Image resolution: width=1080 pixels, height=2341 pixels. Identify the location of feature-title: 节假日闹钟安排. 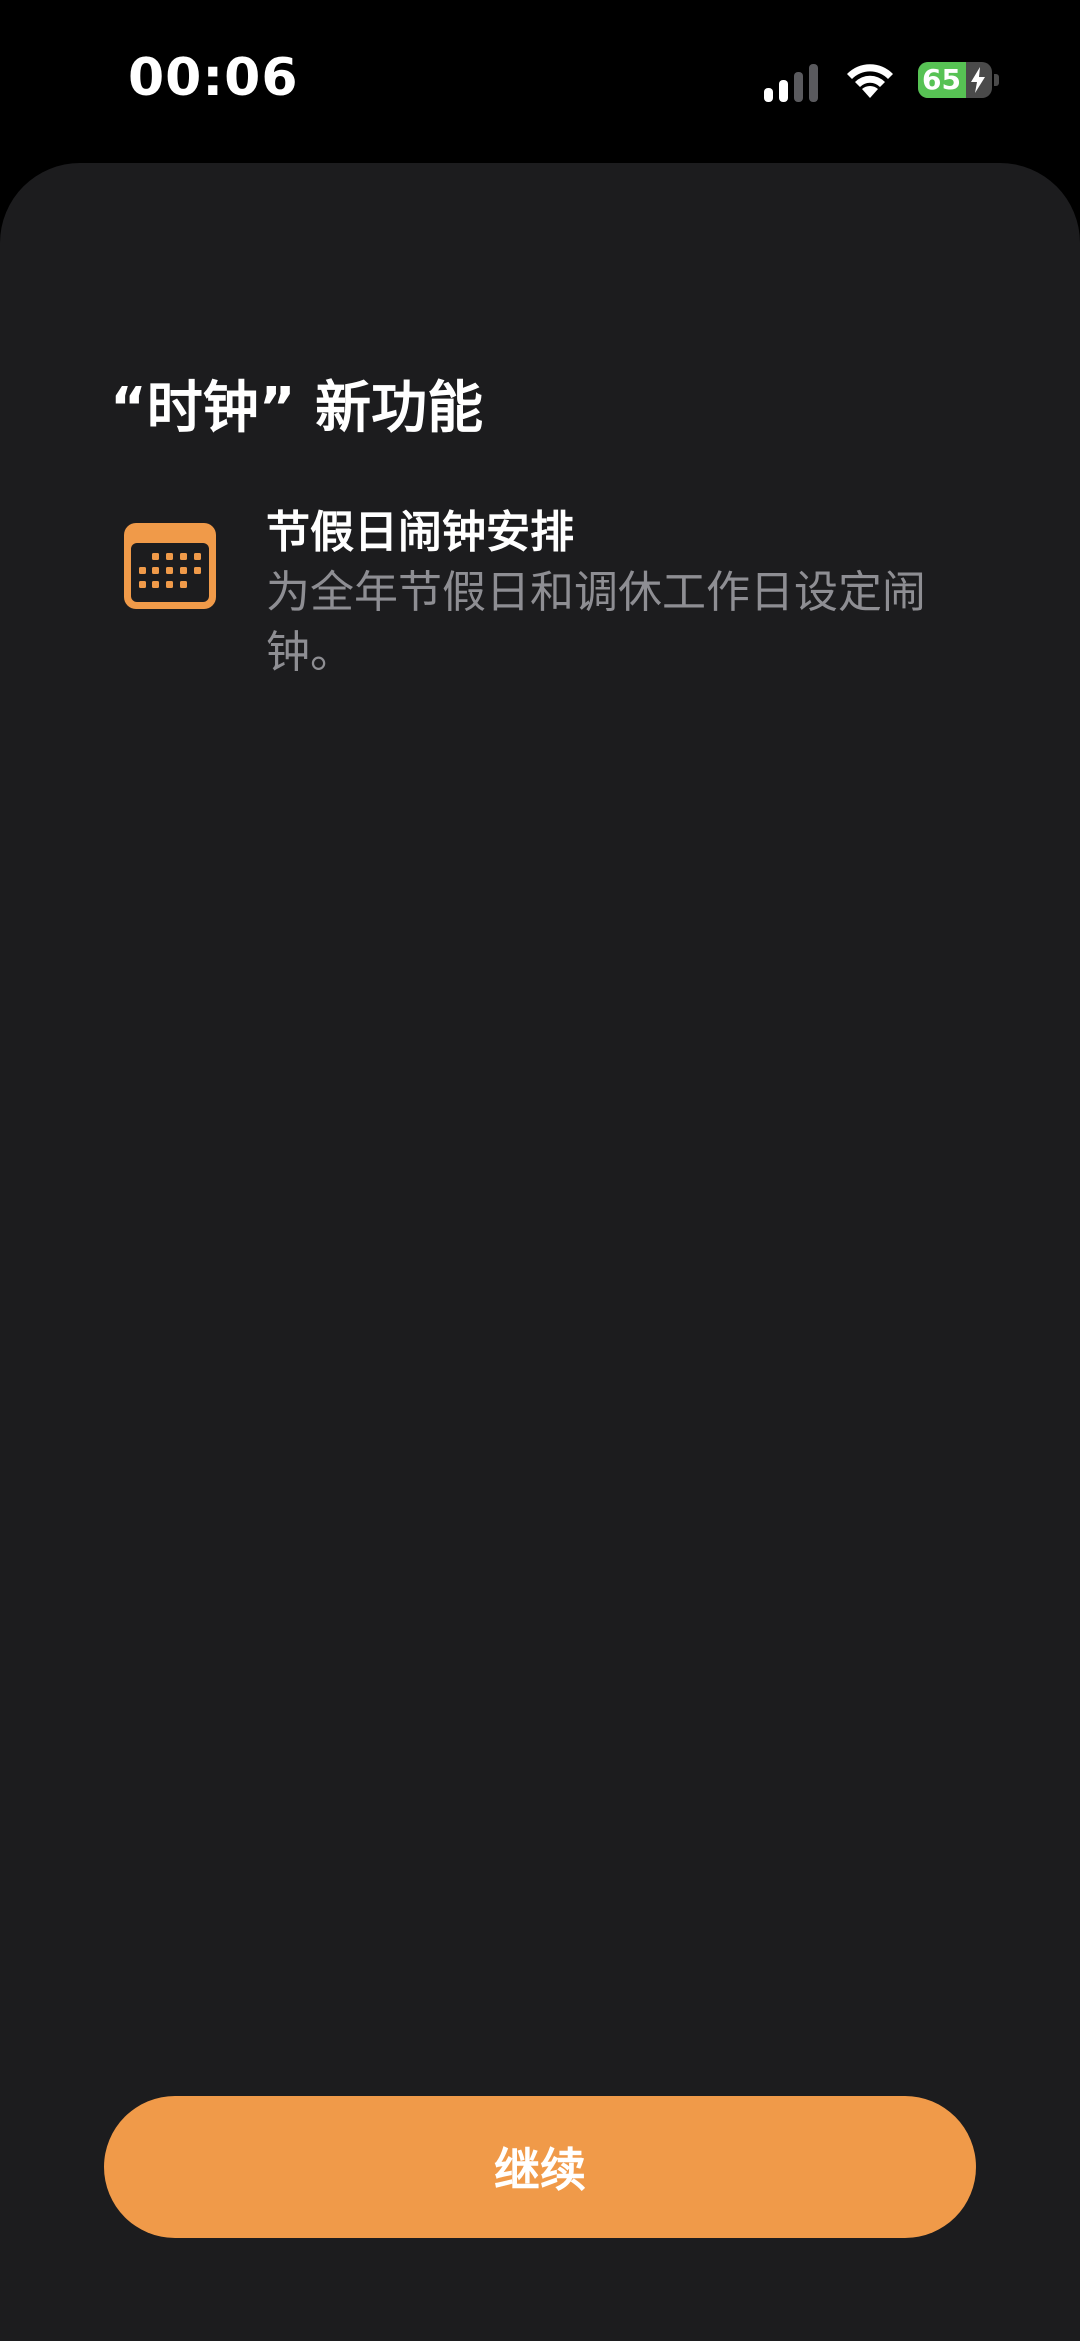
(420, 532).